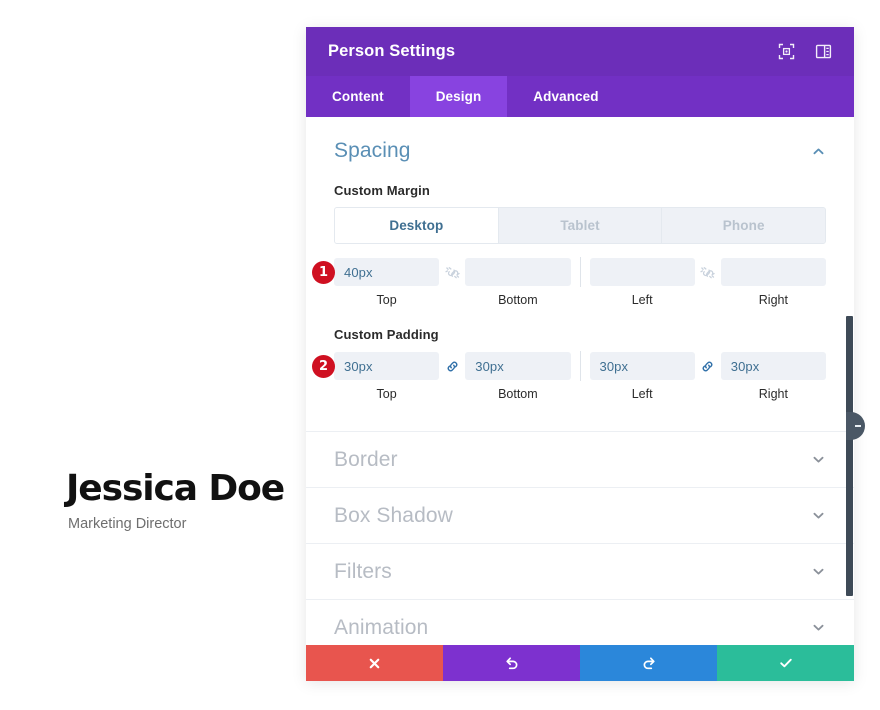  Describe the element at coordinates (518, 394) in the screenshot. I see `padding-bottom-label: Bottom` at that location.